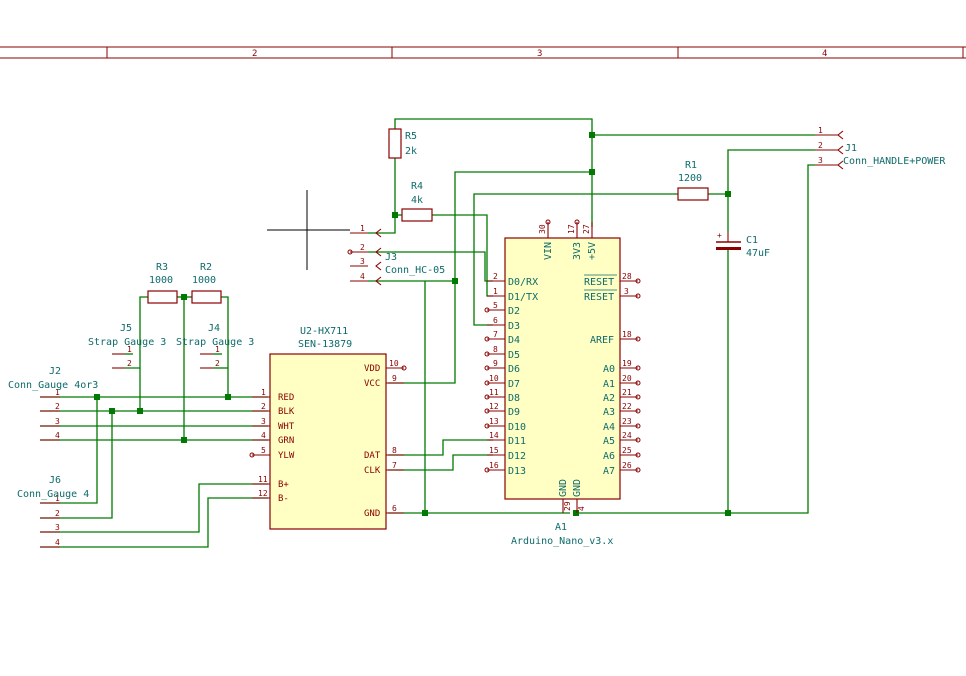 Image resolution: width=966 pixels, height=676 pixels. Describe the element at coordinates (55, 480) in the screenshot. I see `j6-ref: J6` at that location.